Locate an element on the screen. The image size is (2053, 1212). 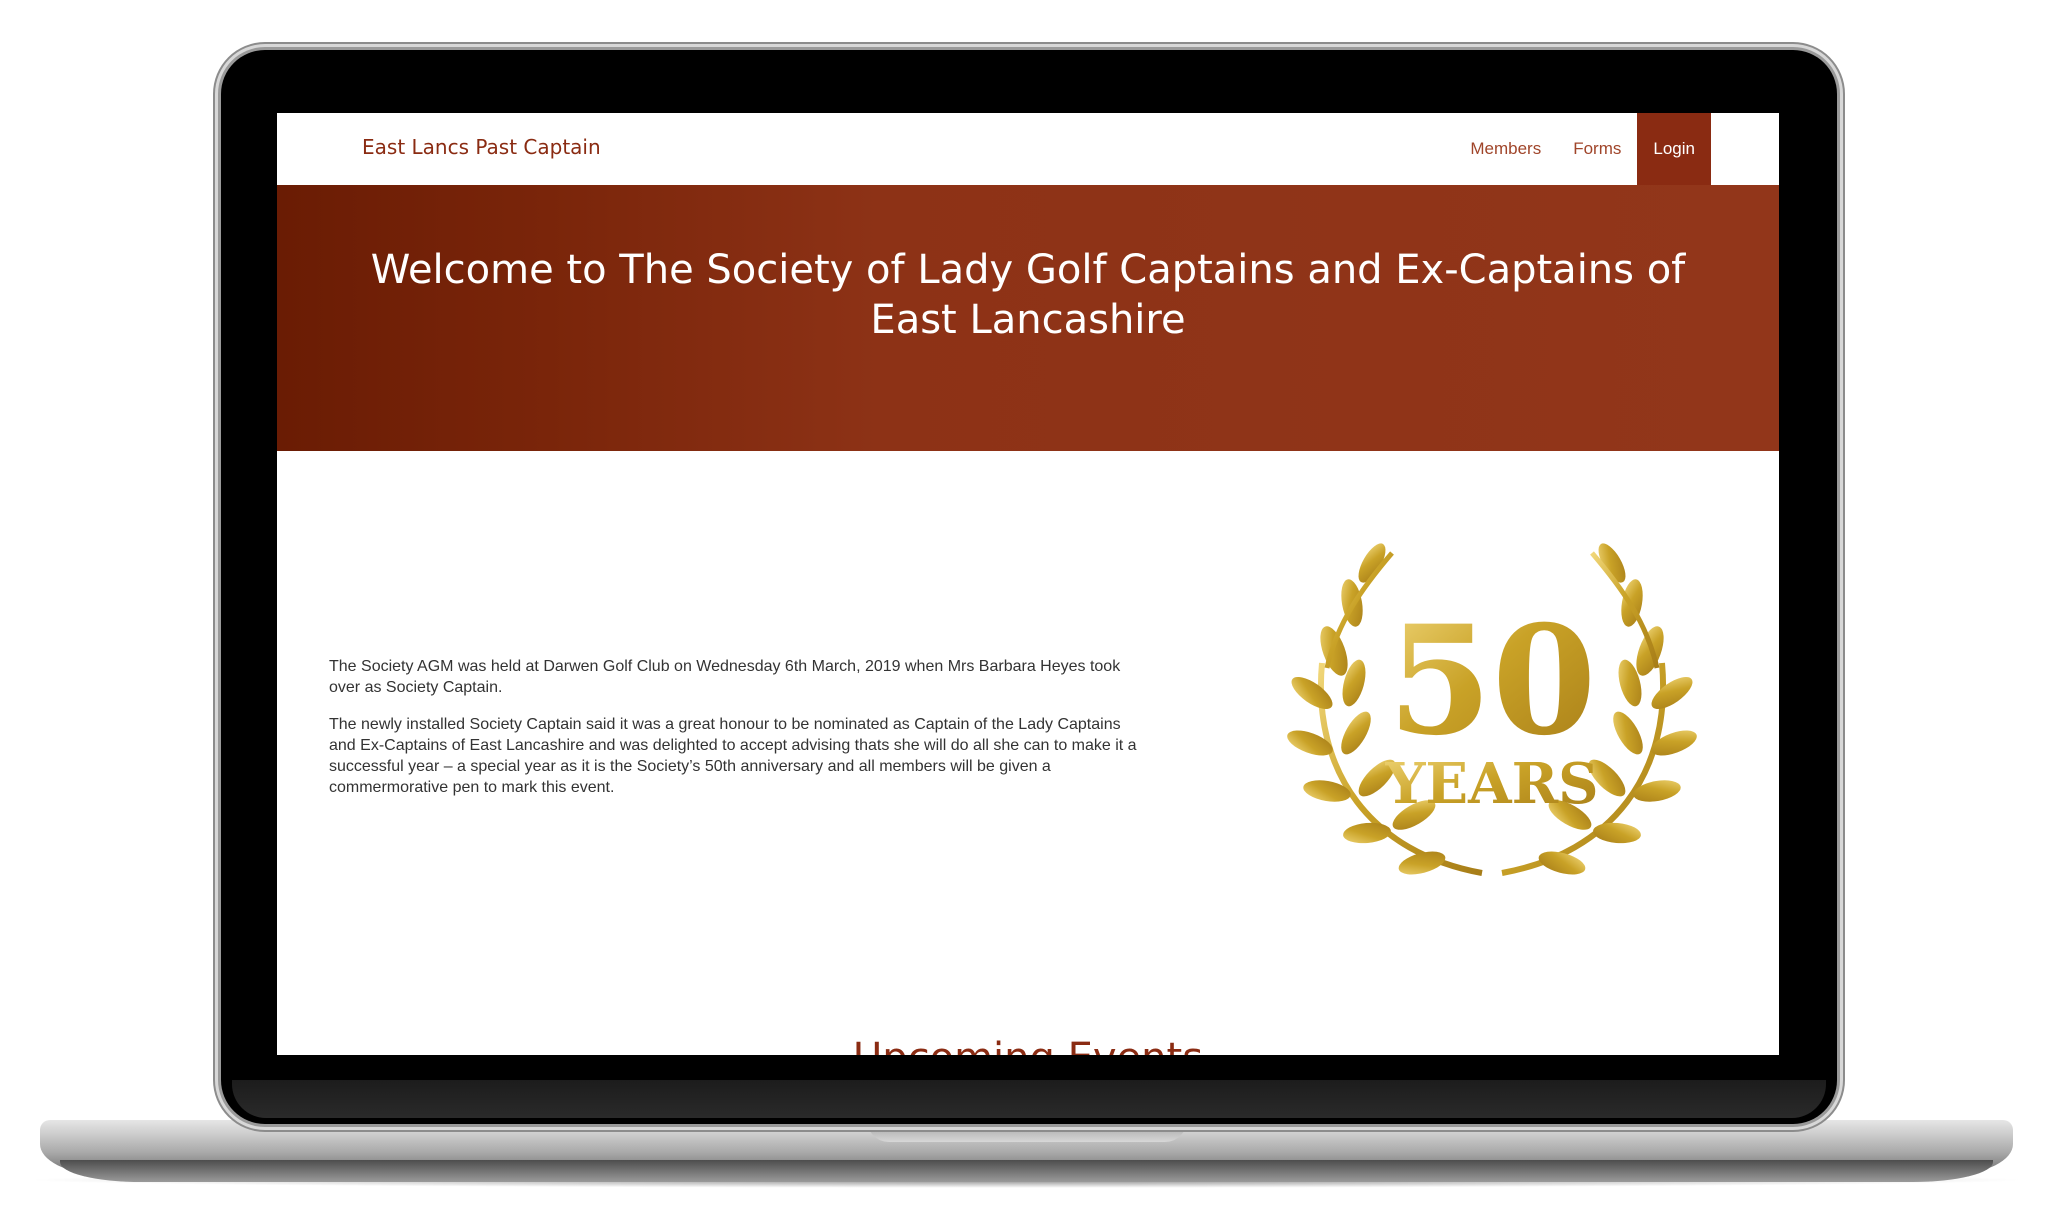
brand-link: East Lancs Past Captain is located at coordinates (481, 147).